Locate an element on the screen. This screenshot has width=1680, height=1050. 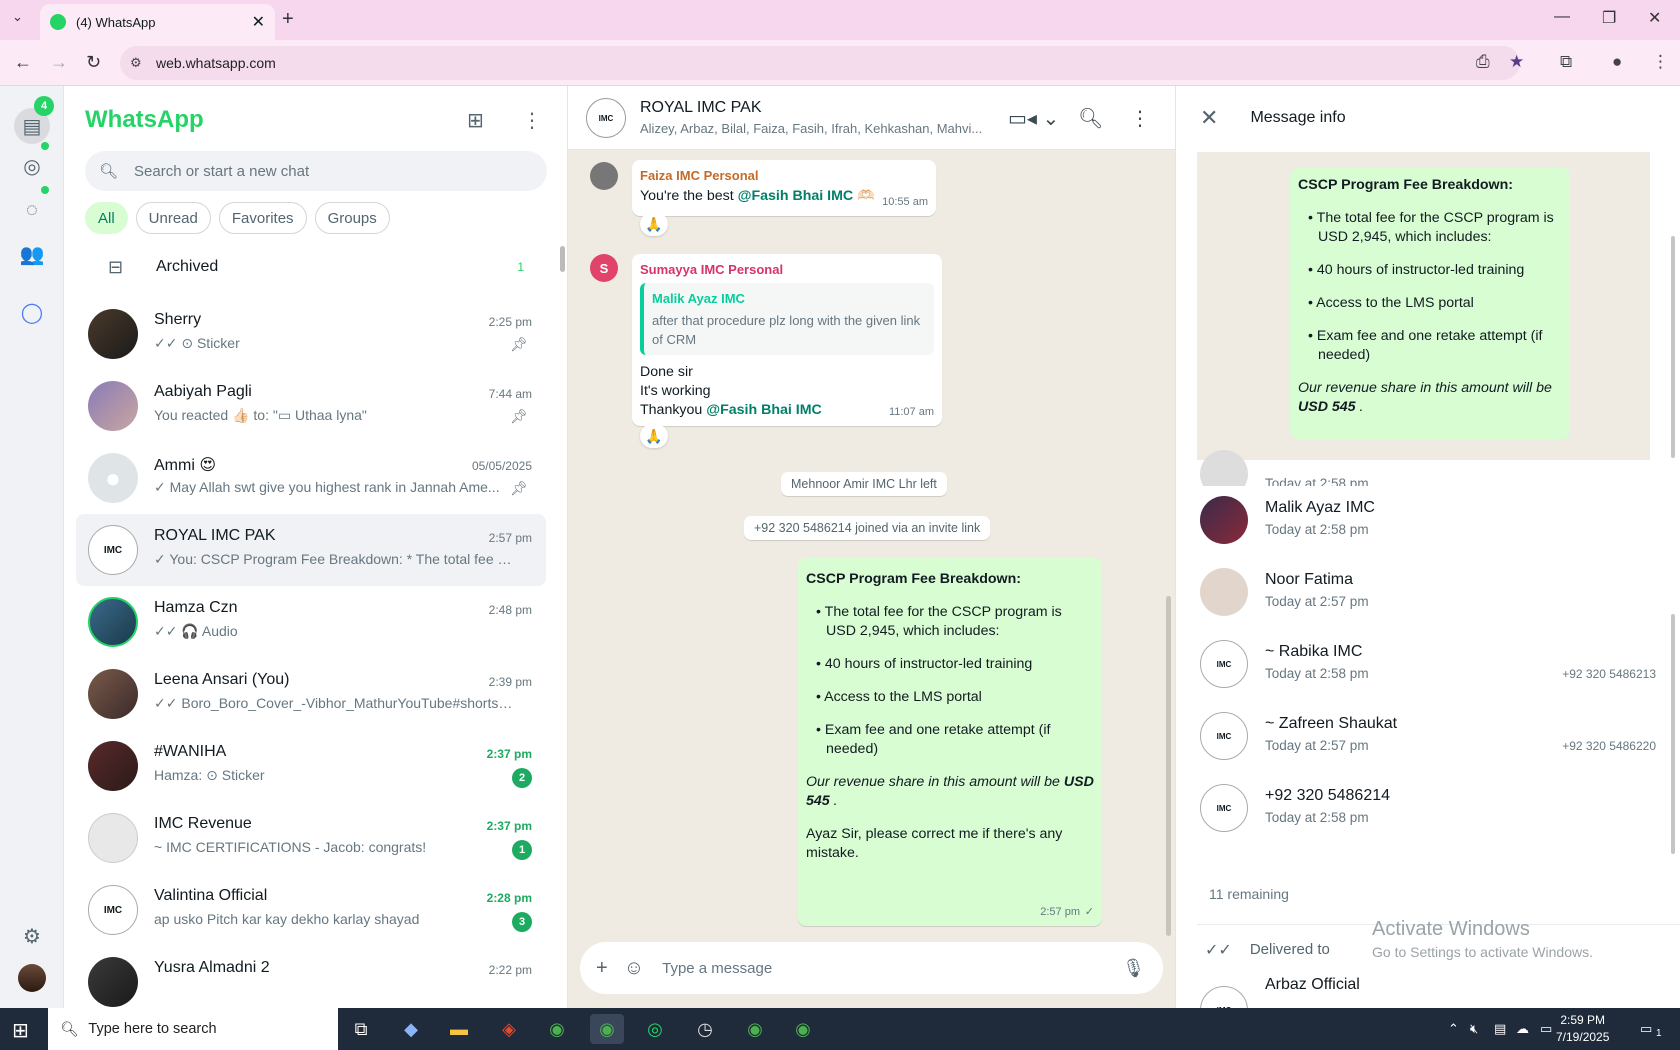
filter-unread: Unread is located at coordinates (173, 218).